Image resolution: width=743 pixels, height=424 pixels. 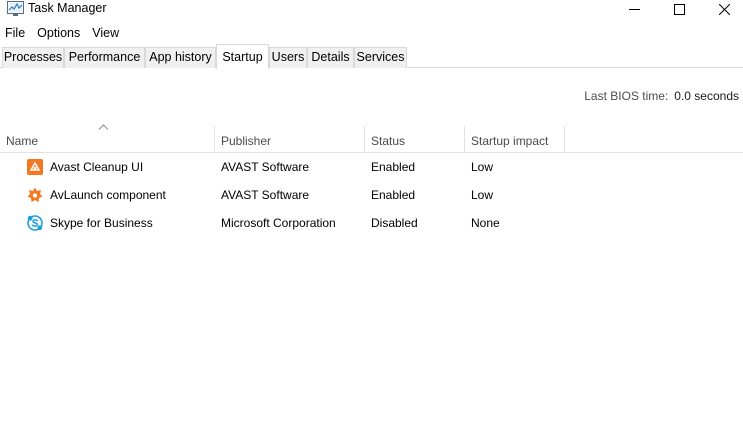 I want to click on tab-startup: Startup, so click(x=242, y=56).